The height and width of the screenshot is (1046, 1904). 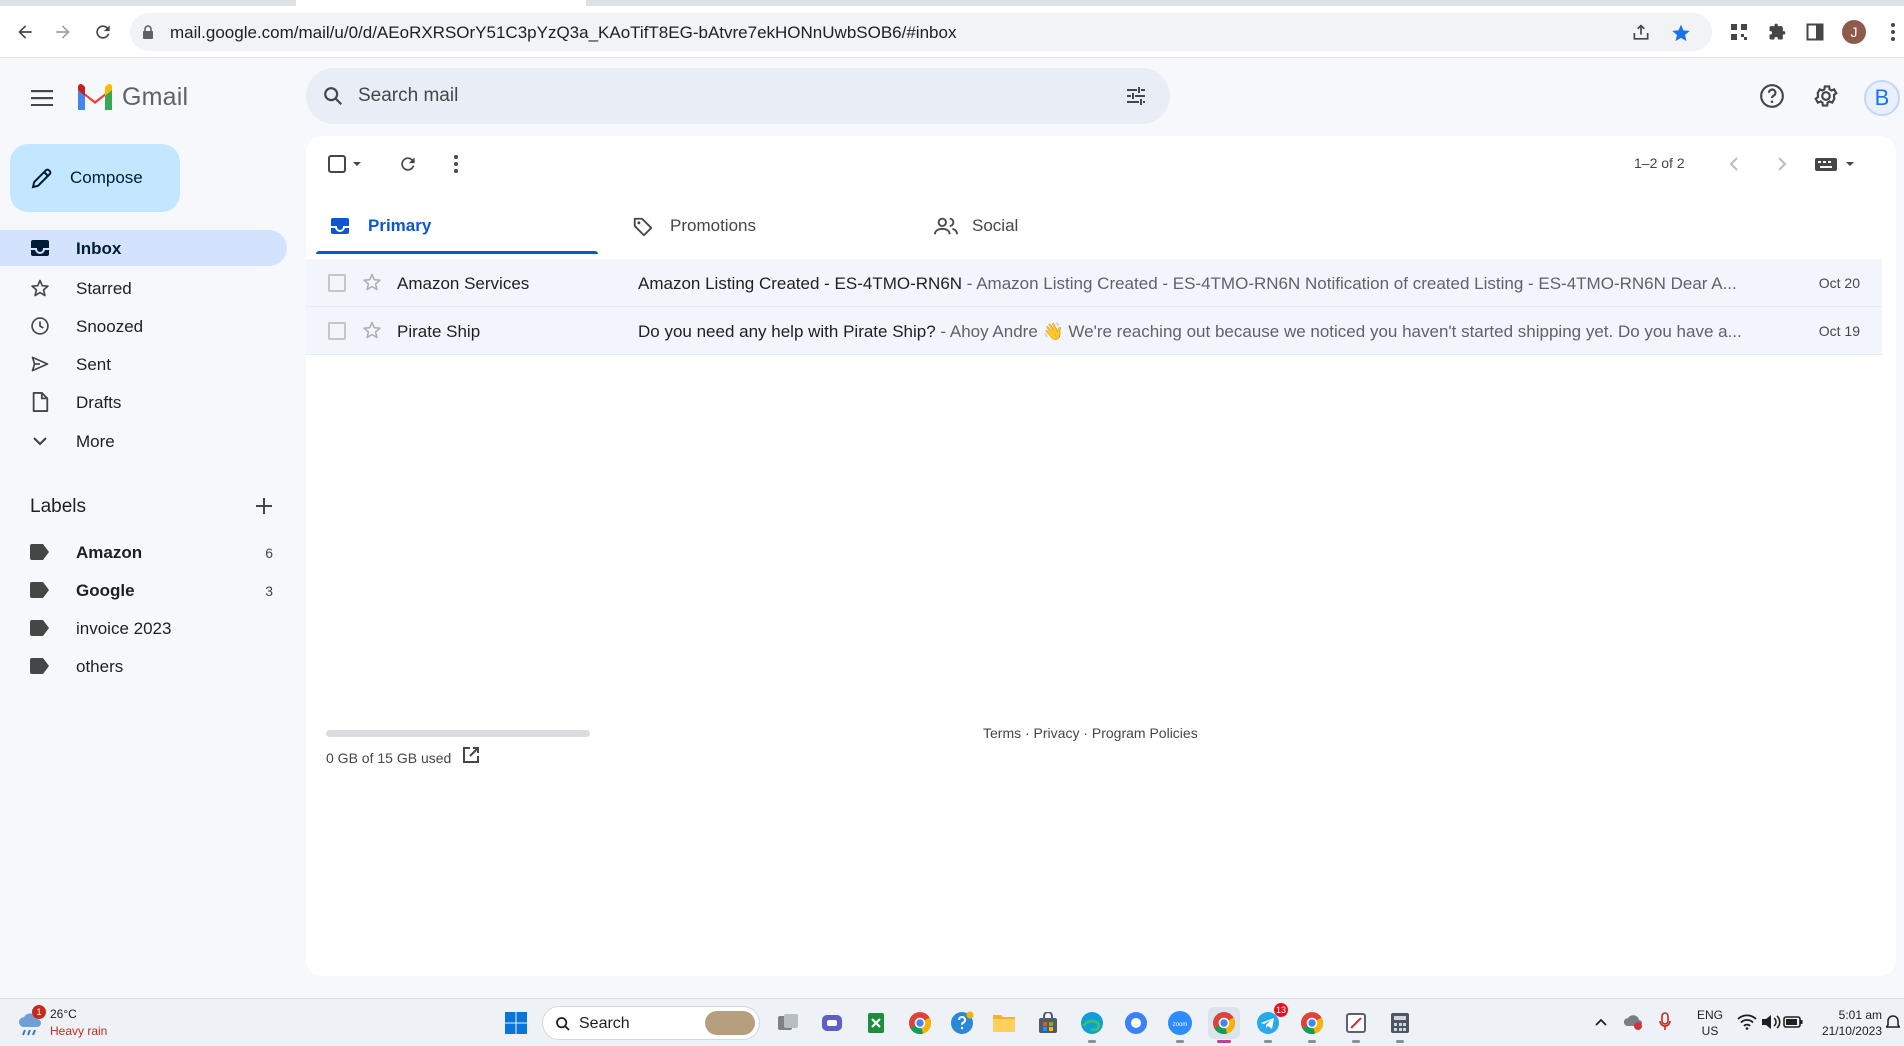 I want to click on arrow-left-icon, so click(x=25, y=32).